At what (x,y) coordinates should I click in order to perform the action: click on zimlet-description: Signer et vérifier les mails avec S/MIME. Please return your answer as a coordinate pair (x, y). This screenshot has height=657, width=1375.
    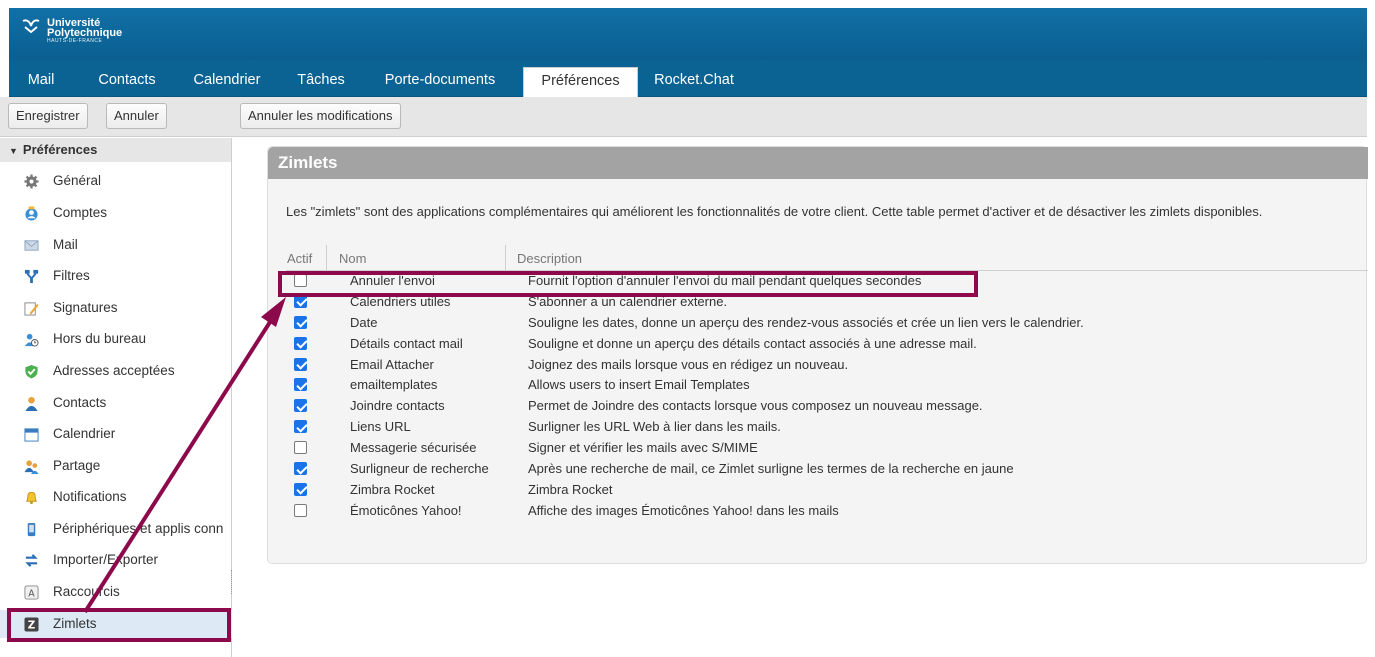
    Looking at the image, I should click on (643, 448).